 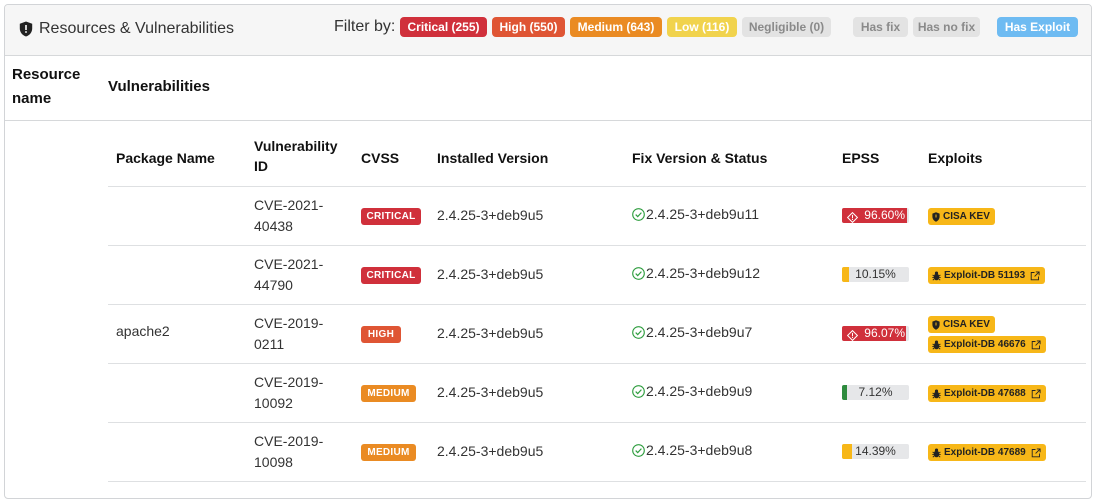 I want to click on exploit-badge-exploit-db: Exploit-DB 51193, so click(x=987, y=275).